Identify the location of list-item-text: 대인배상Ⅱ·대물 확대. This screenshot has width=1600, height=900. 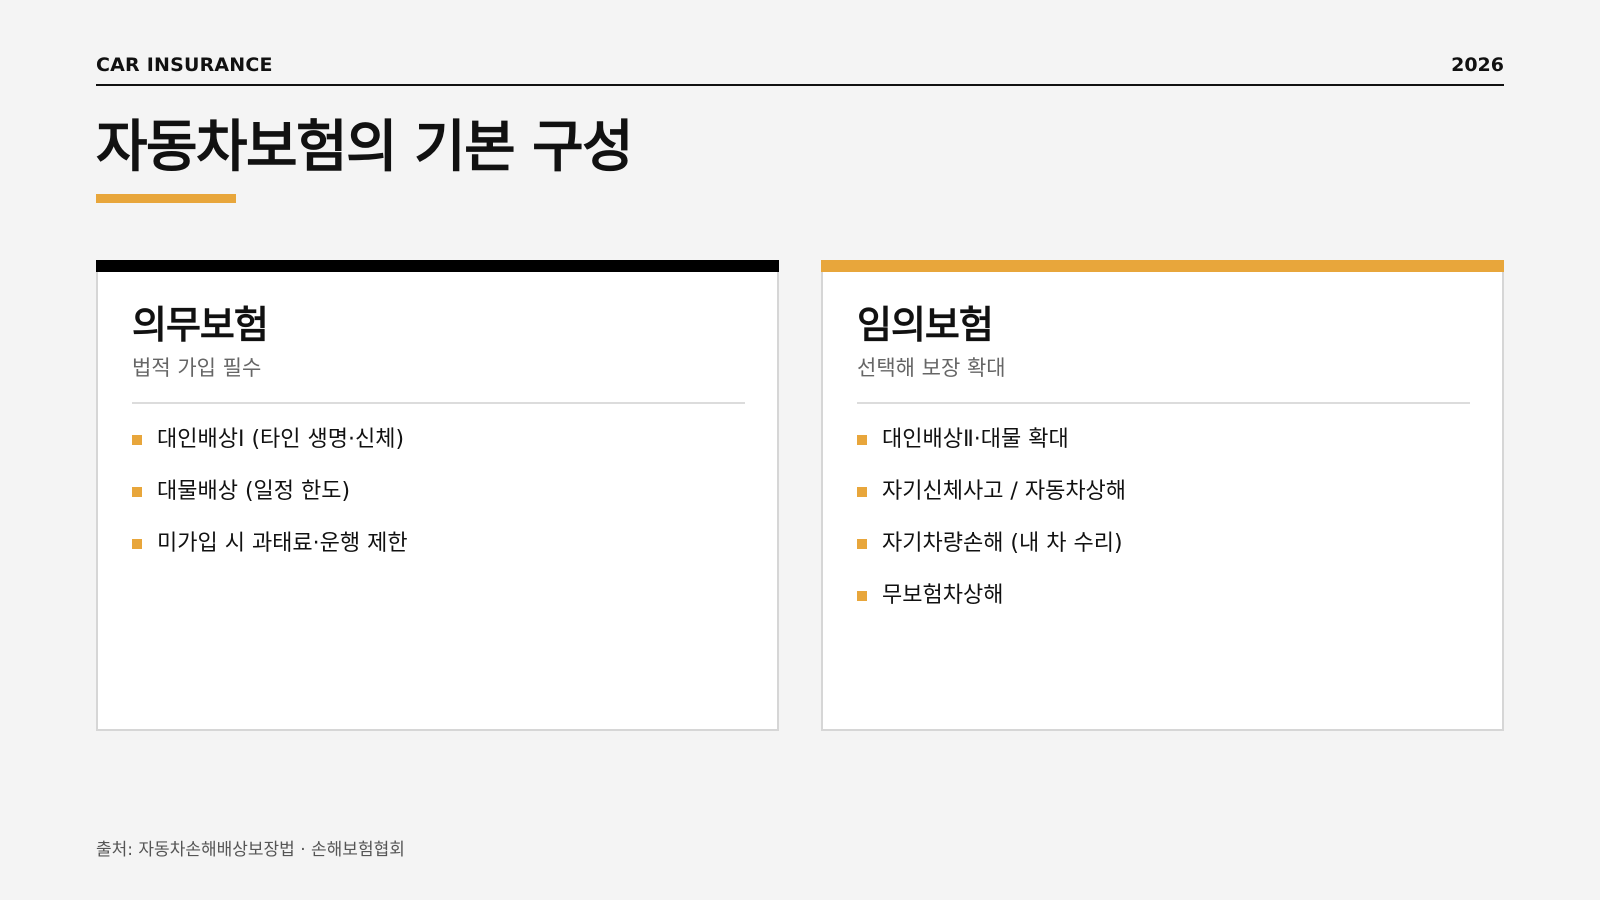
(975, 439).